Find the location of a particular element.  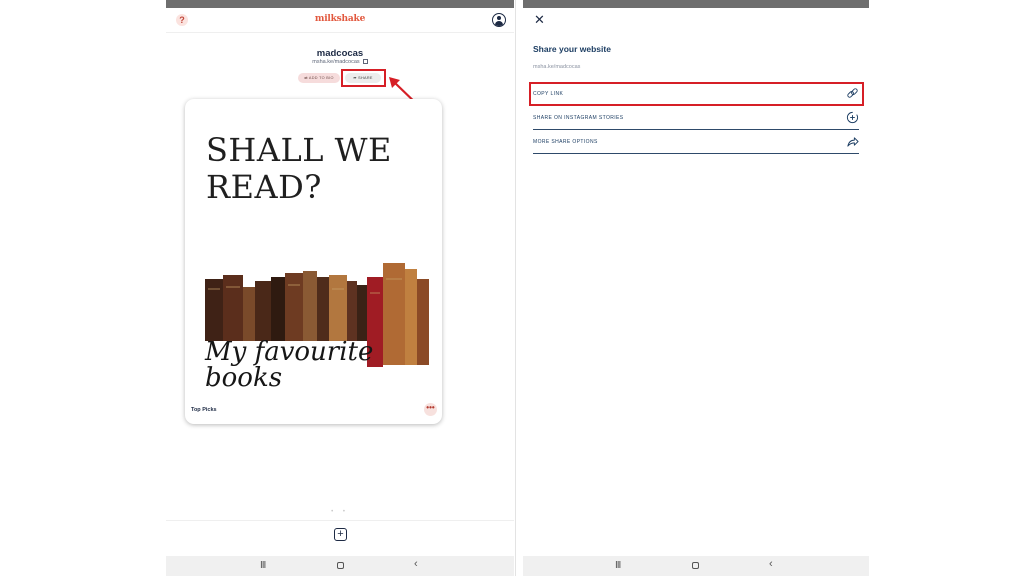

add-to-bio-label: ADD TO BIO is located at coordinates (321, 78).